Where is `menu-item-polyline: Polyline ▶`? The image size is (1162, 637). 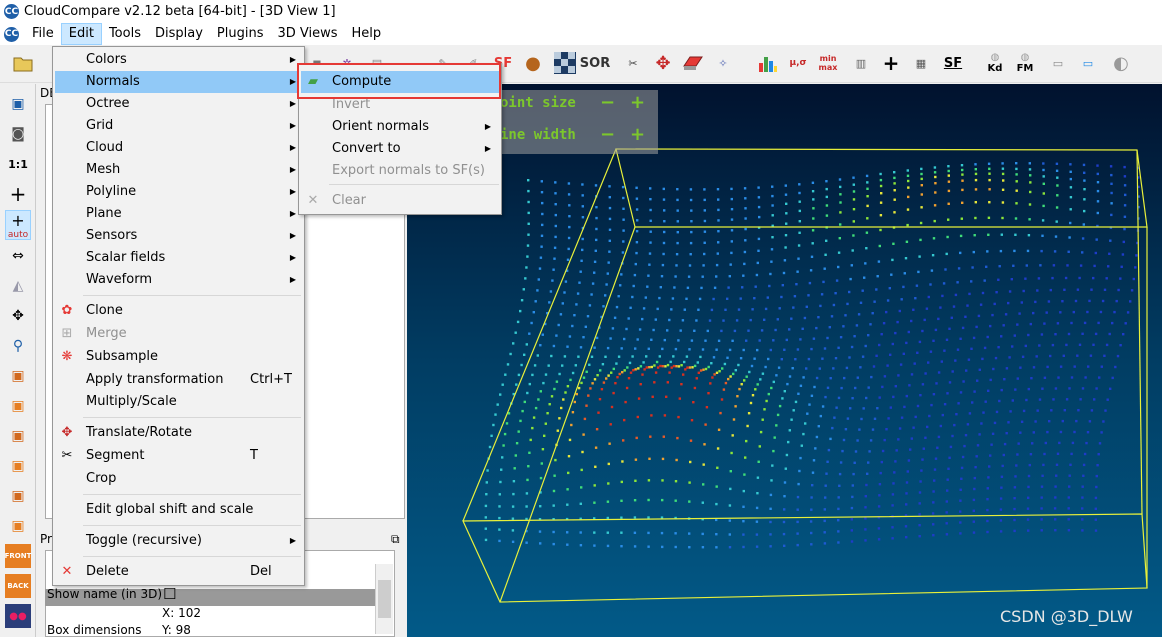 menu-item-polyline: Polyline ▶ is located at coordinates (179, 192).